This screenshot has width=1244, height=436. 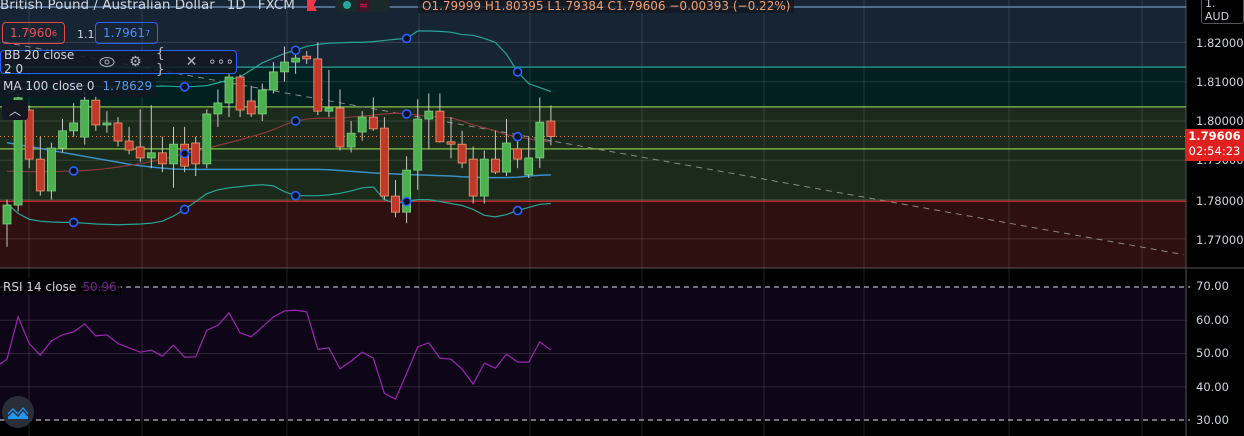 I want to click on exchange: FXCM, so click(x=276, y=6).